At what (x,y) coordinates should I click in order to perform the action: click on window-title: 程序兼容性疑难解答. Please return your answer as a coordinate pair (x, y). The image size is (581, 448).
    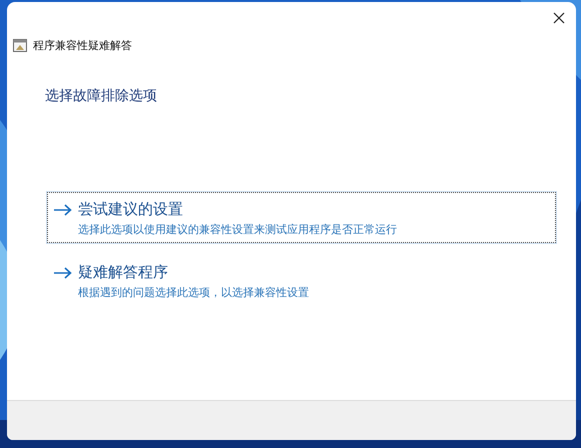
    Looking at the image, I should click on (82, 45).